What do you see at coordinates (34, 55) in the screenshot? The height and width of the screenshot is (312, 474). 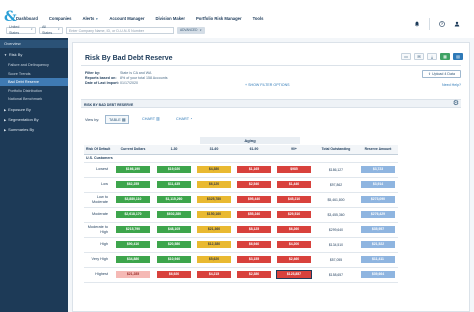 I see `sidebar-item-risk-by: ▼ Risk By` at bounding box center [34, 55].